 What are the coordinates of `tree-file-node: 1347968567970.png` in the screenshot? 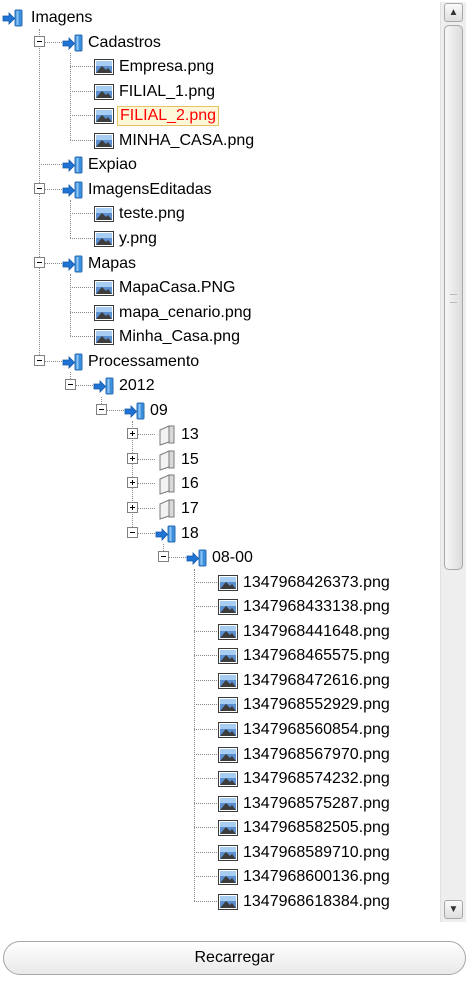 It's located at (220, 755).